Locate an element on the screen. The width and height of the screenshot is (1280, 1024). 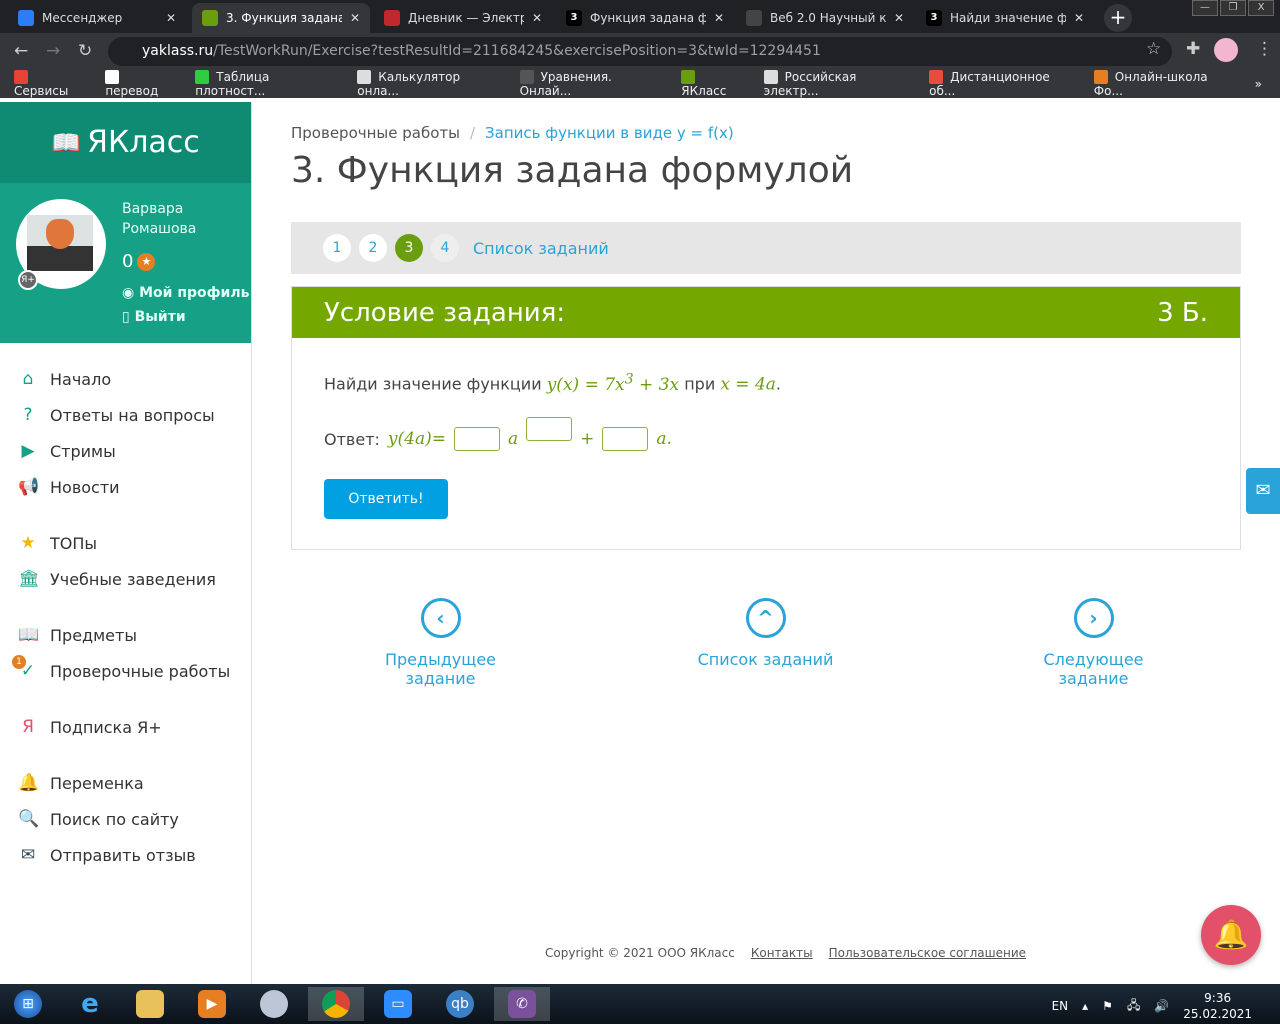
bookmark-star-icon: ☆ is located at coordinates (1153, 49).